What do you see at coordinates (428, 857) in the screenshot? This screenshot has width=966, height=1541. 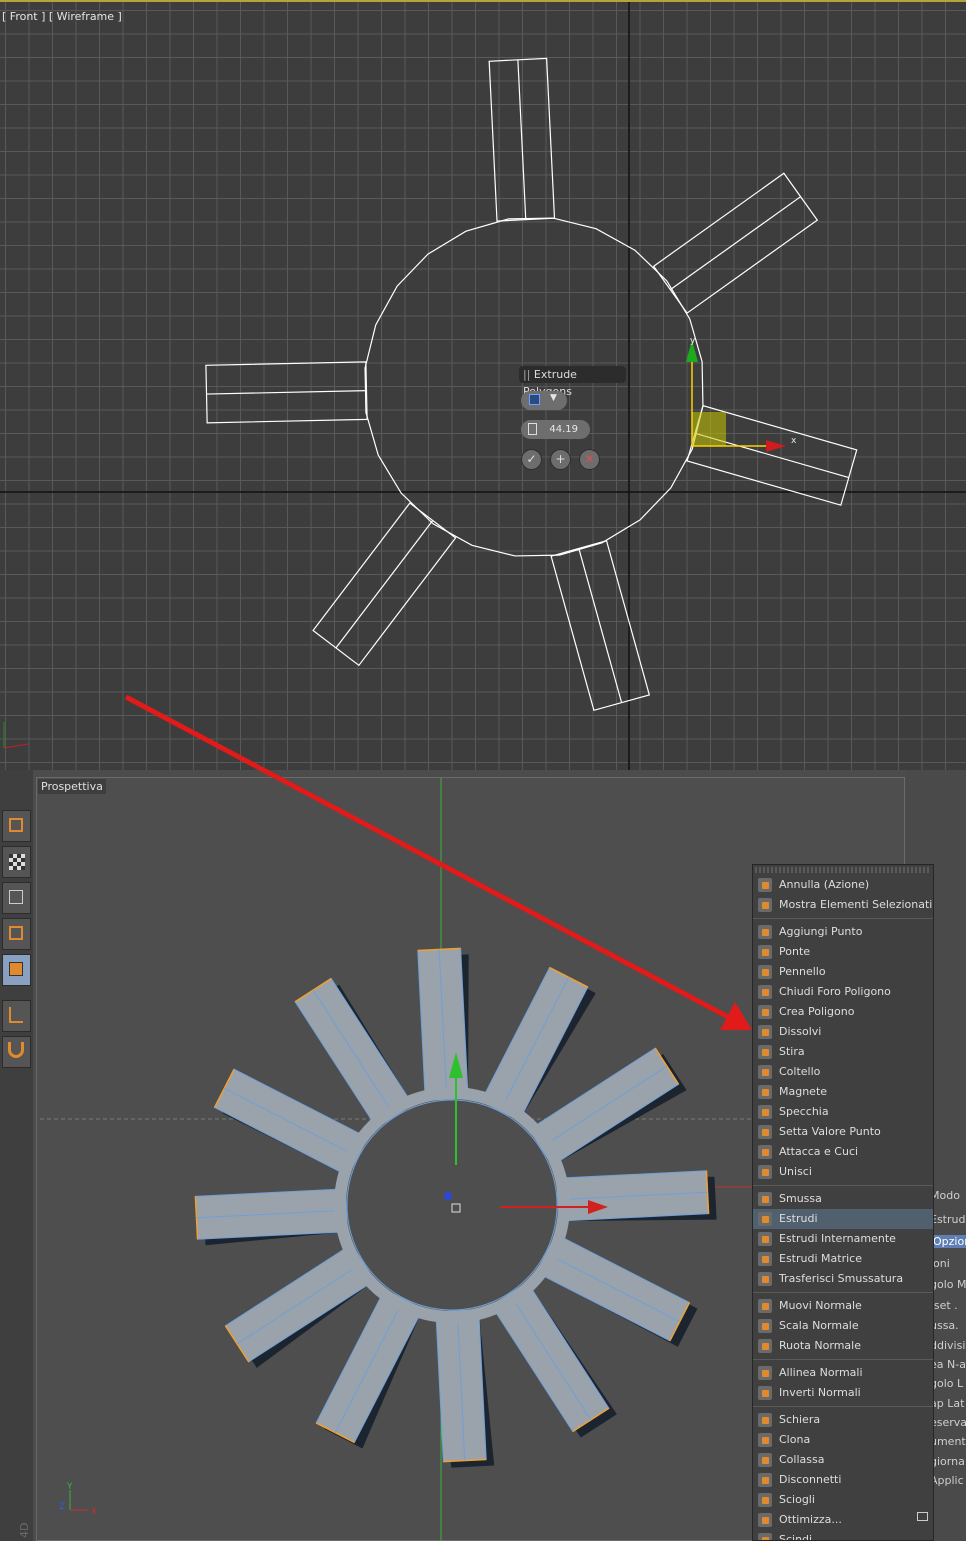 I see `annotation-arrow` at bounding box center [428, 857].